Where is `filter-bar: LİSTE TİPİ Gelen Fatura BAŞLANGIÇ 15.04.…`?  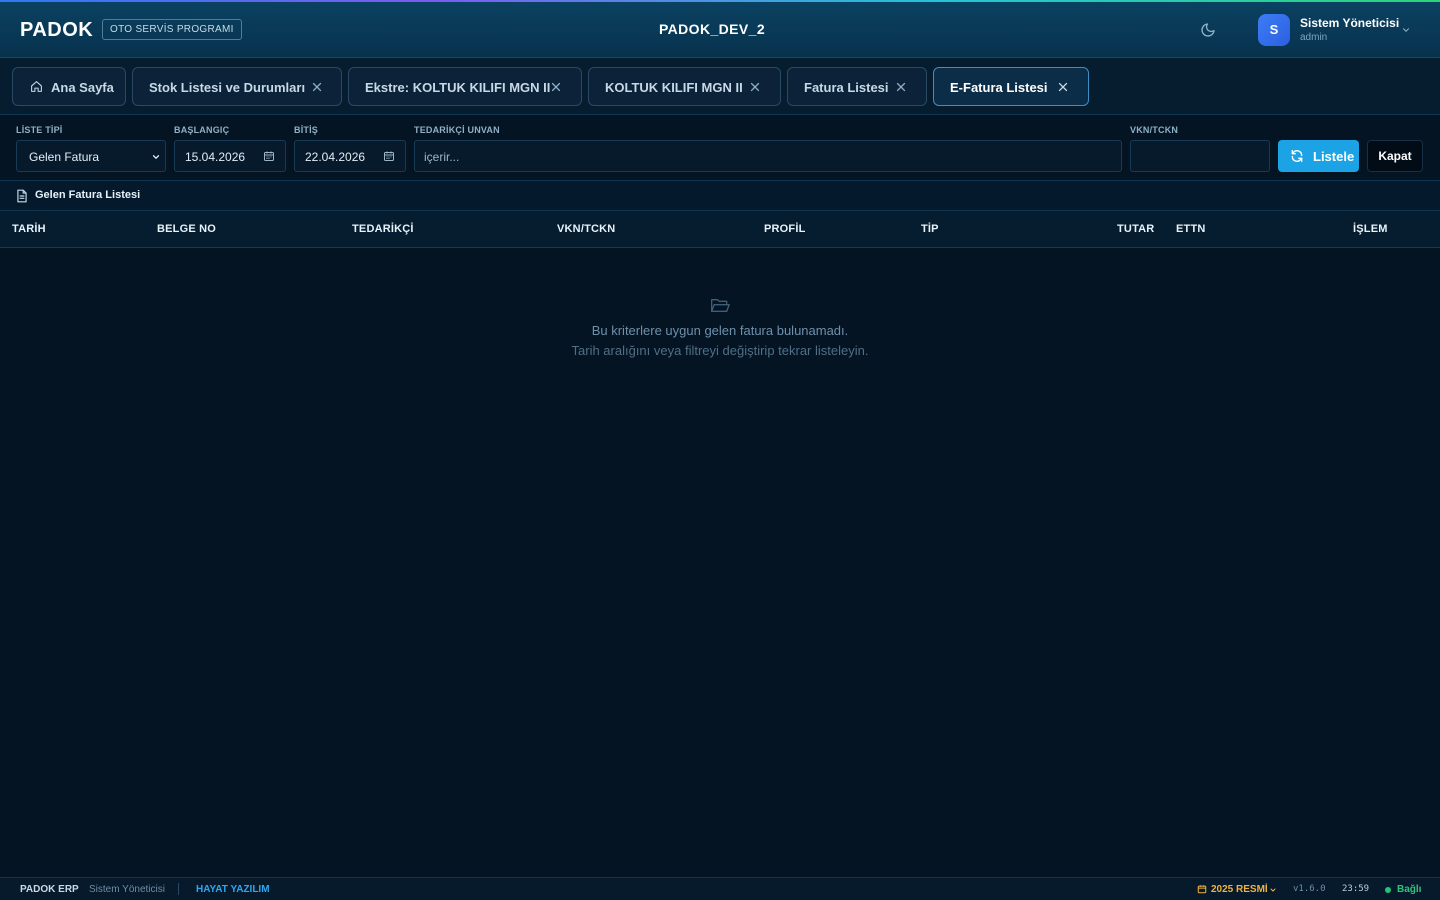 filter-bar: LİSTE TİPİ Gelen Fatura BAŞLANGIÇ 15.04.… is located at coordinates (720, 148).